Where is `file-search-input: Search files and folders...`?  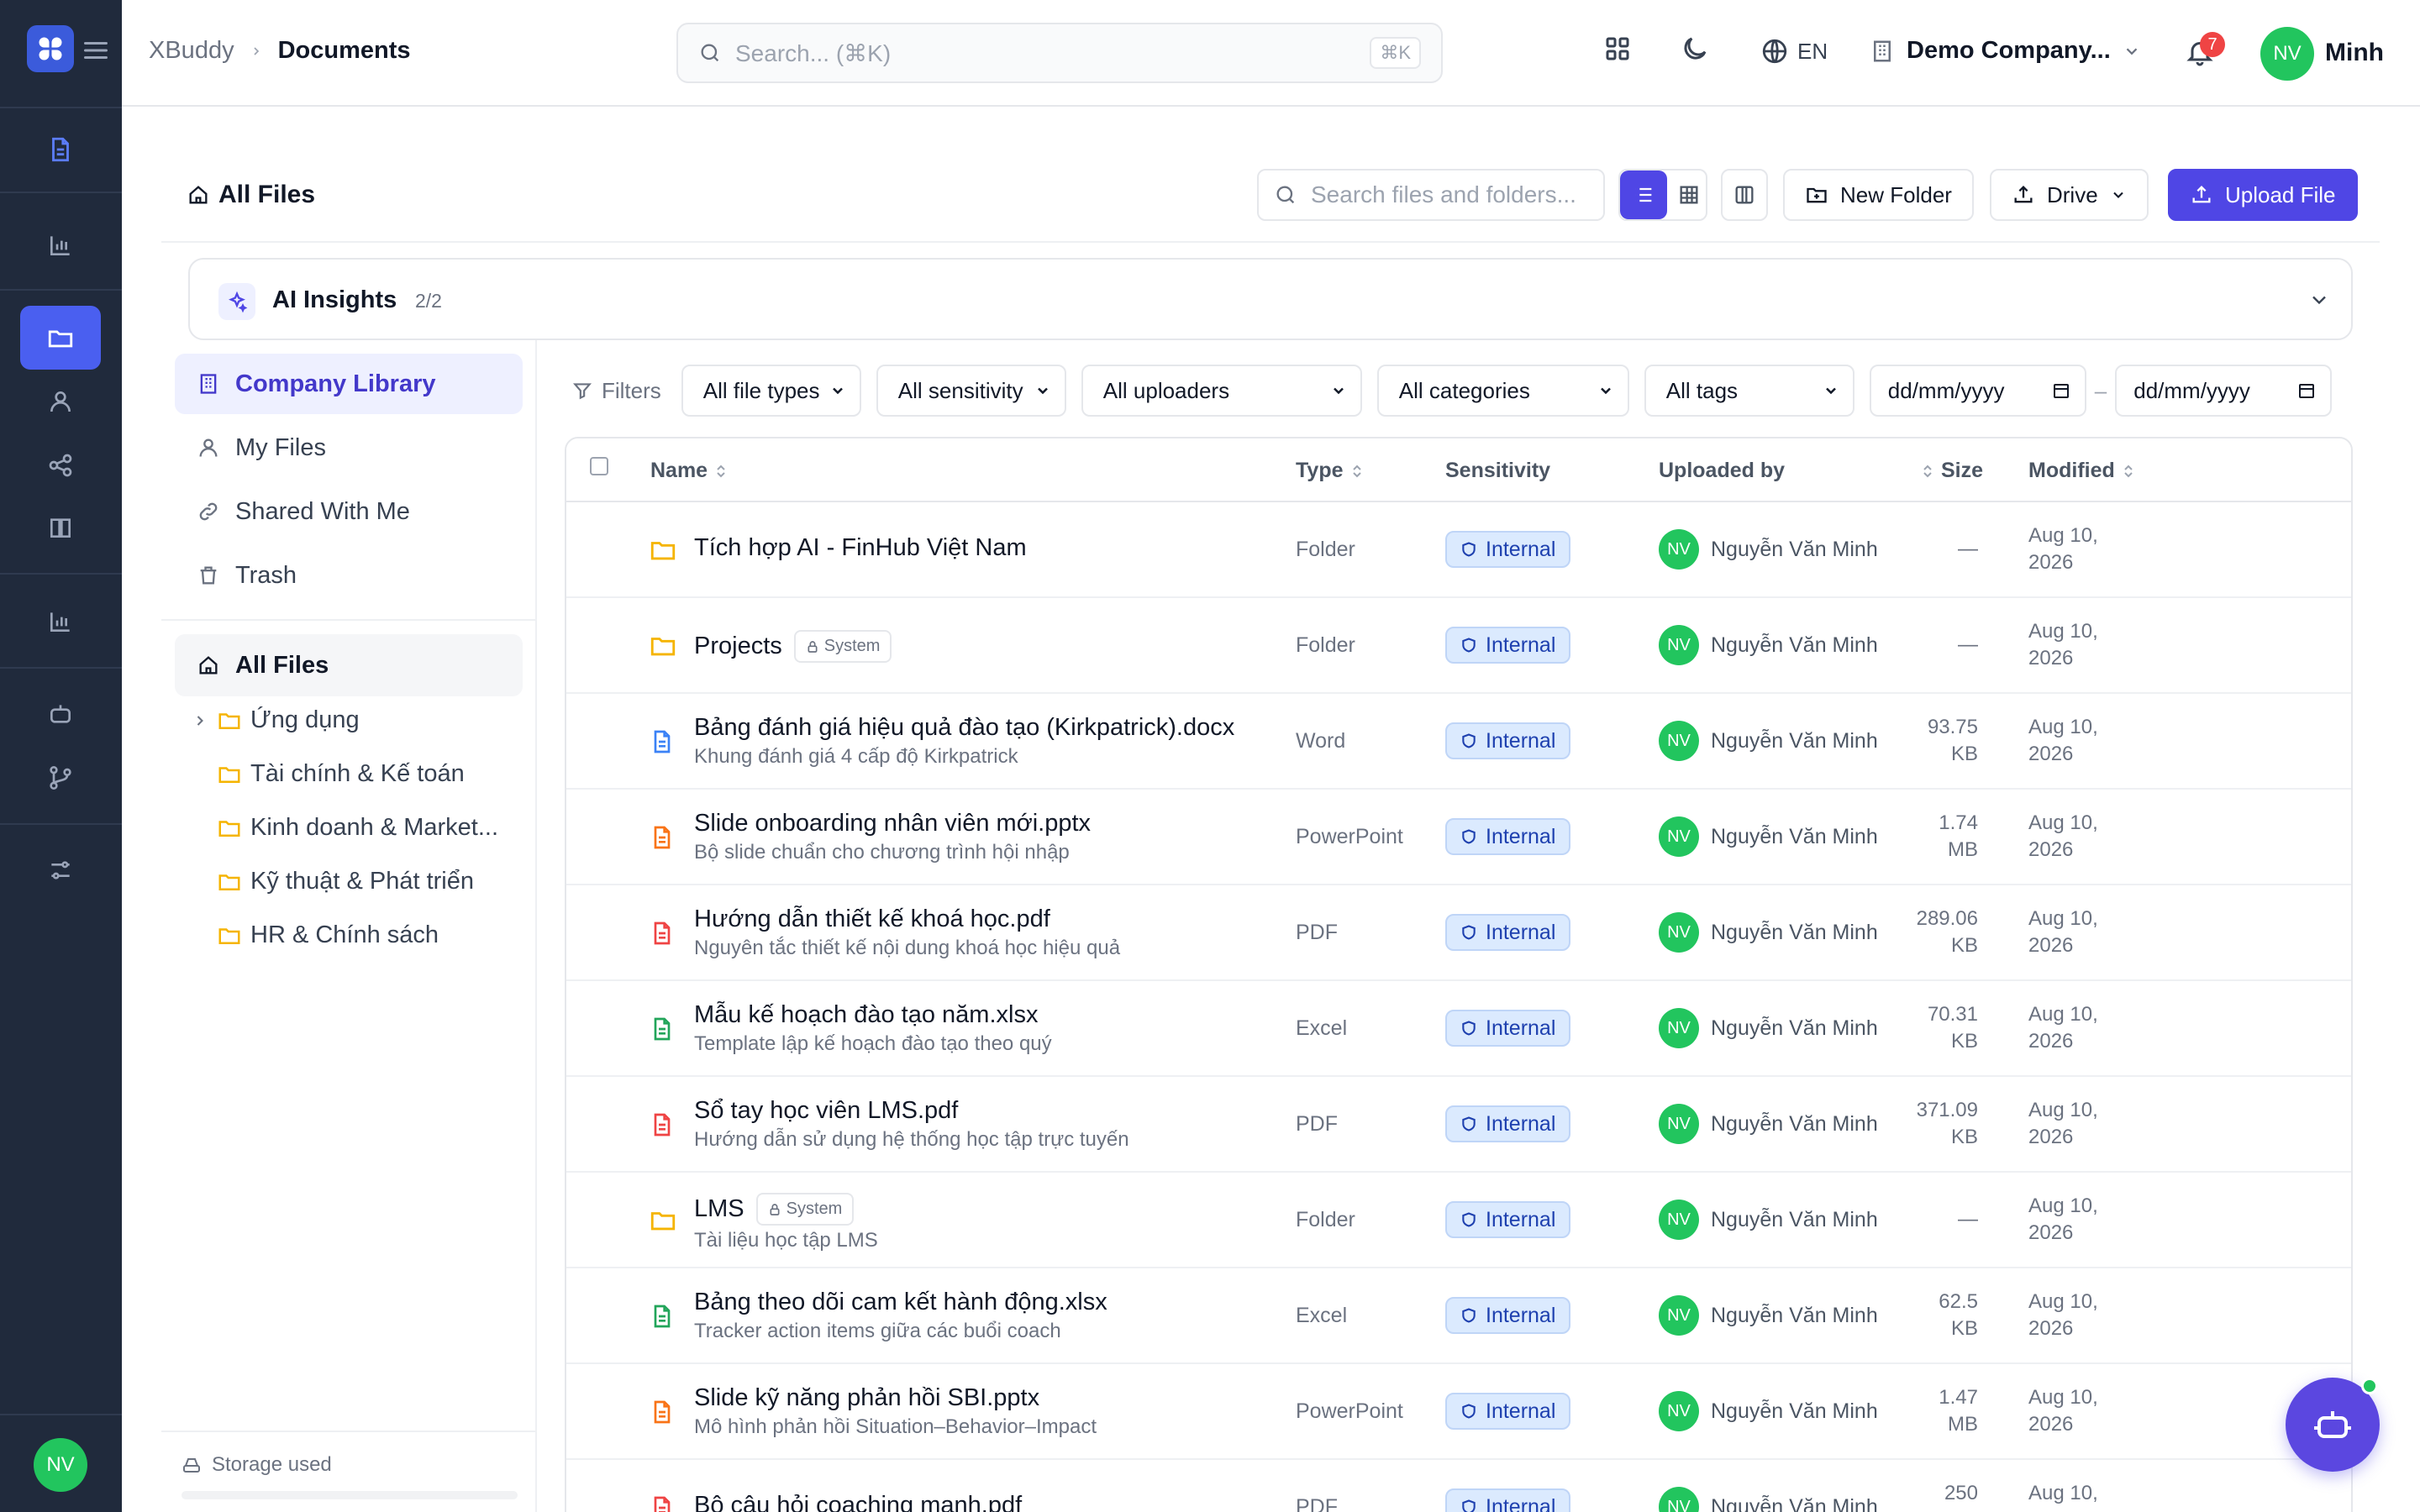 file-search-input: Search files and folders... is located at coordinates (1431, 195).